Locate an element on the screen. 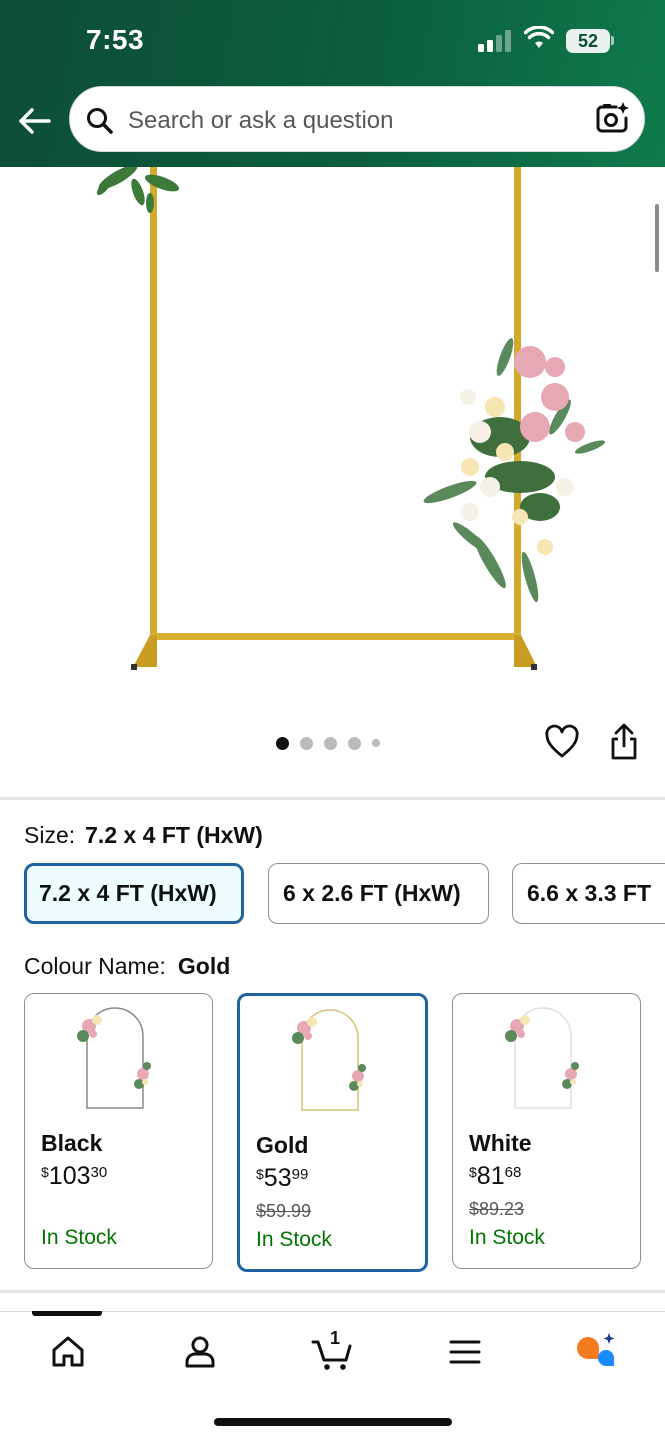 The width and height of the screenshot is (665, 1440). list-price: $89.23 is located at coordinates (497, 1209).